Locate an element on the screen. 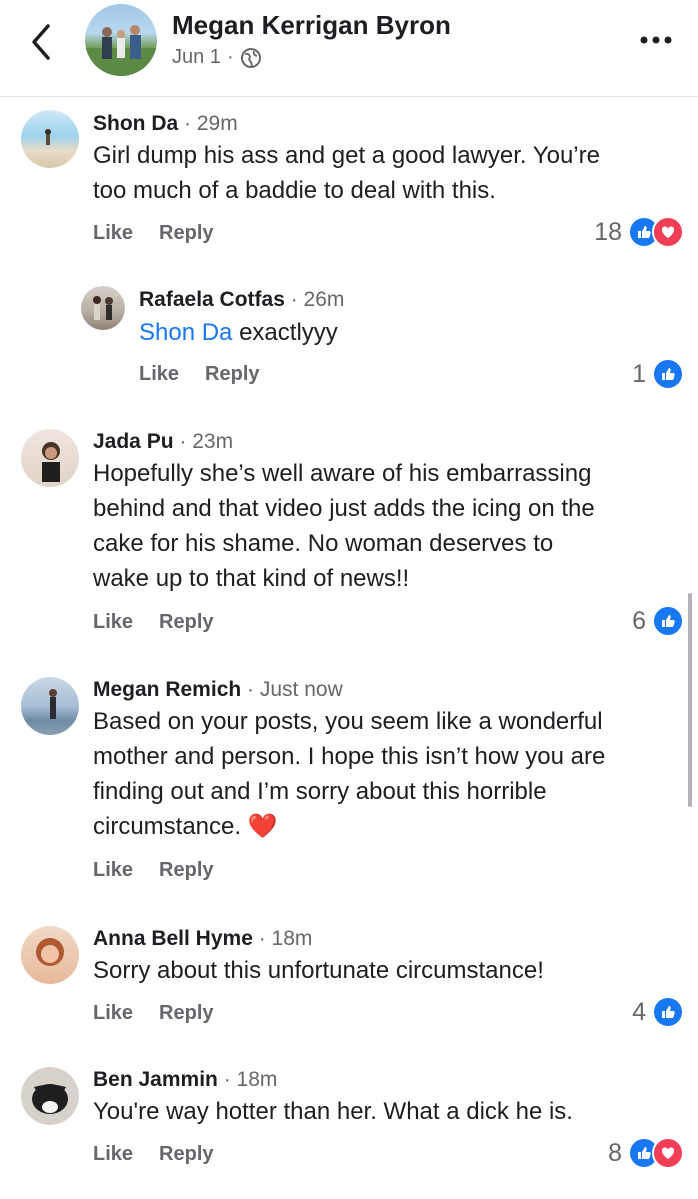 This screenshot has width=698, height=1199. post-author-name: Megan Kerrigan Byron is located at coordinates (311, 25).